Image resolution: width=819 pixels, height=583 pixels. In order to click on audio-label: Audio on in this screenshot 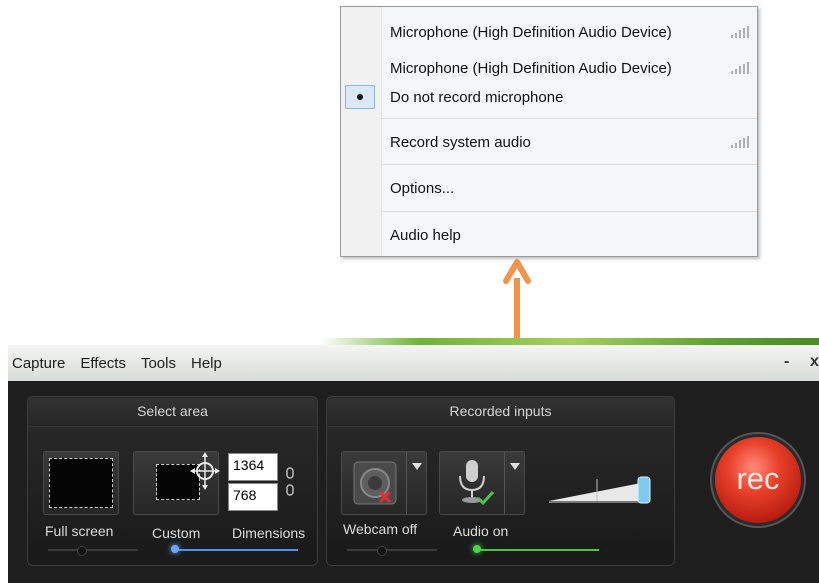, I will do `click(481, 531)`.